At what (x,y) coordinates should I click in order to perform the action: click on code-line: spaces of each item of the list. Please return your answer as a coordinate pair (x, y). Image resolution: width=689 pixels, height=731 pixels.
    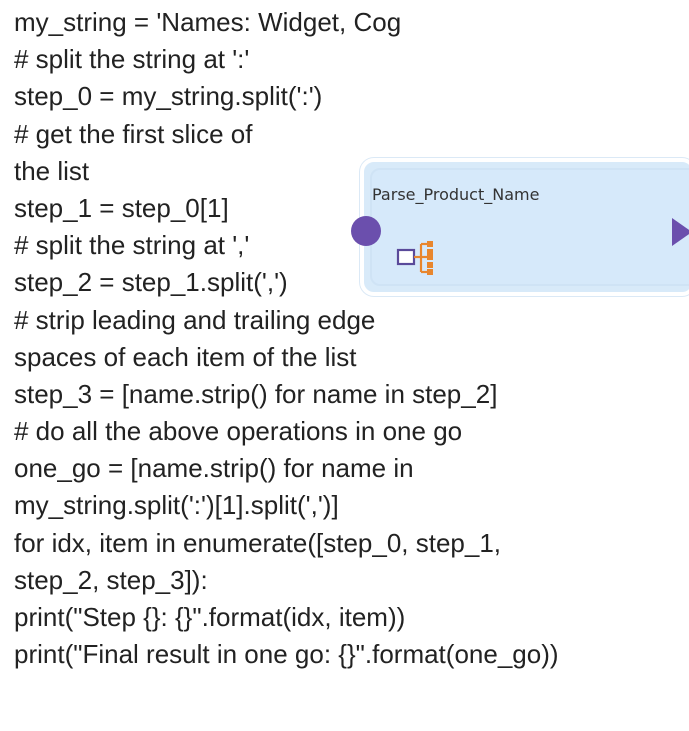
    Looking at the image, I should click on (185, 356).